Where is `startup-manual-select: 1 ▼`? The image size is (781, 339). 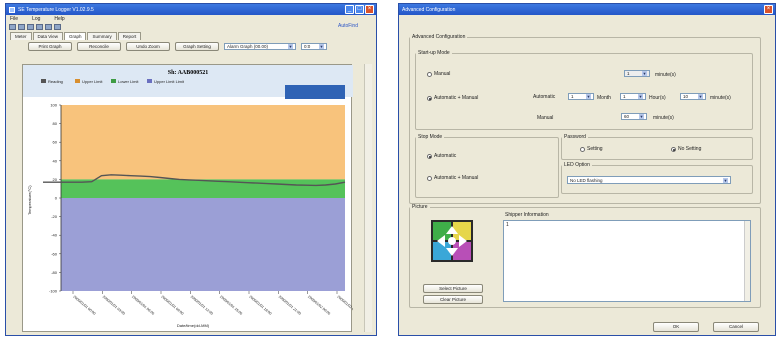 startup-manual-select: 1 ▼ is located at coordinates (637, 73).